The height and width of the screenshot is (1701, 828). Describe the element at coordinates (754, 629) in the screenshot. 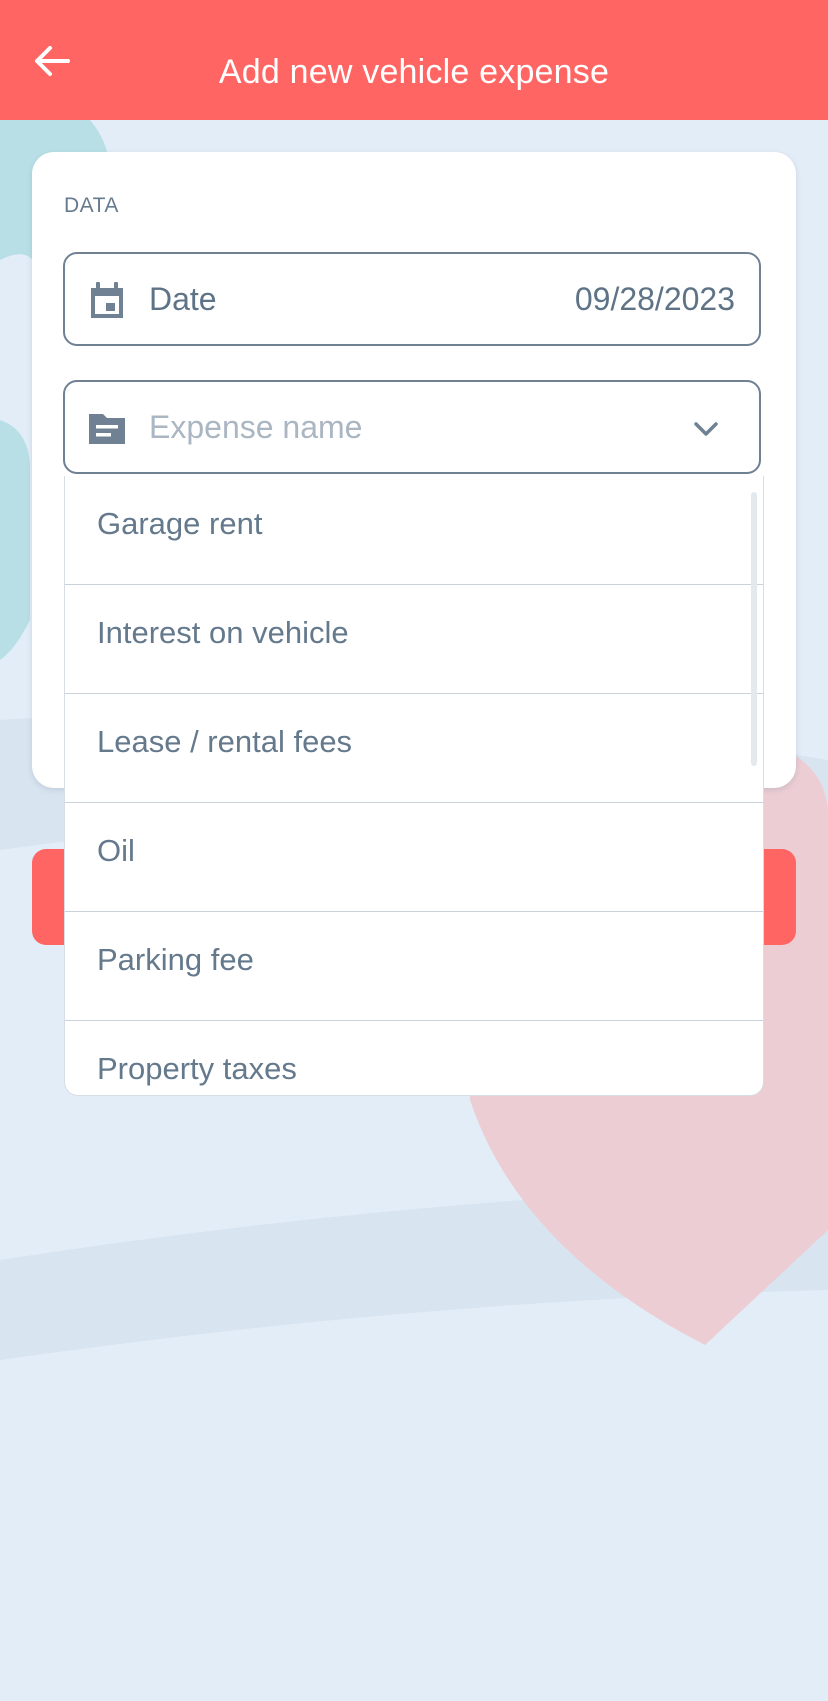

I see `dropdown-scrollbar` at that location.